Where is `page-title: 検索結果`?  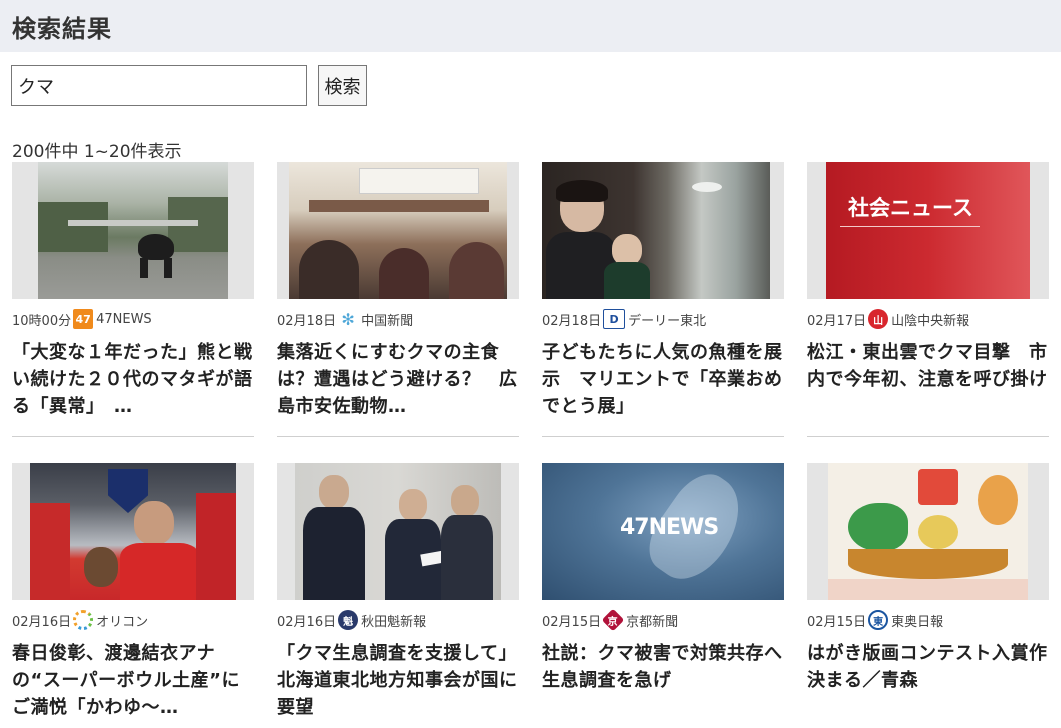 page-title: 検索結果 is located at coordinates (62, 29).